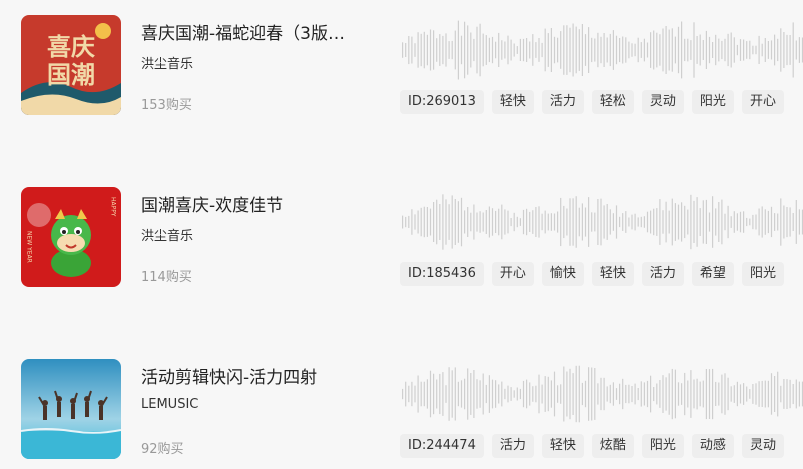 The width and height of the screenshot is (803, 469). I want to click on tag: 动感, so click(712, 446).